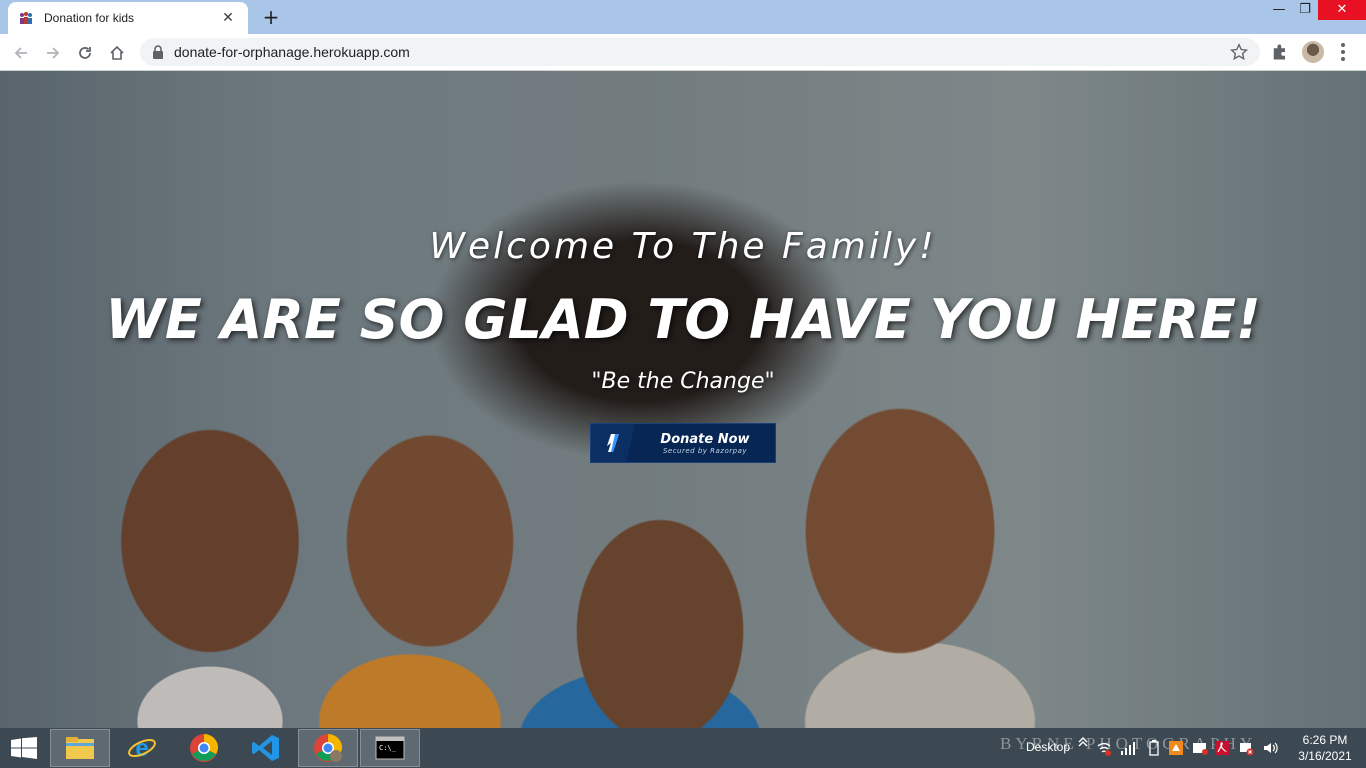 Image resolution: width=1366 pixels, height=768 pixels. What do you see at coordinates (158, 52) in the screenshot?
I see `lock-icon` at bounding box center [158, 52].